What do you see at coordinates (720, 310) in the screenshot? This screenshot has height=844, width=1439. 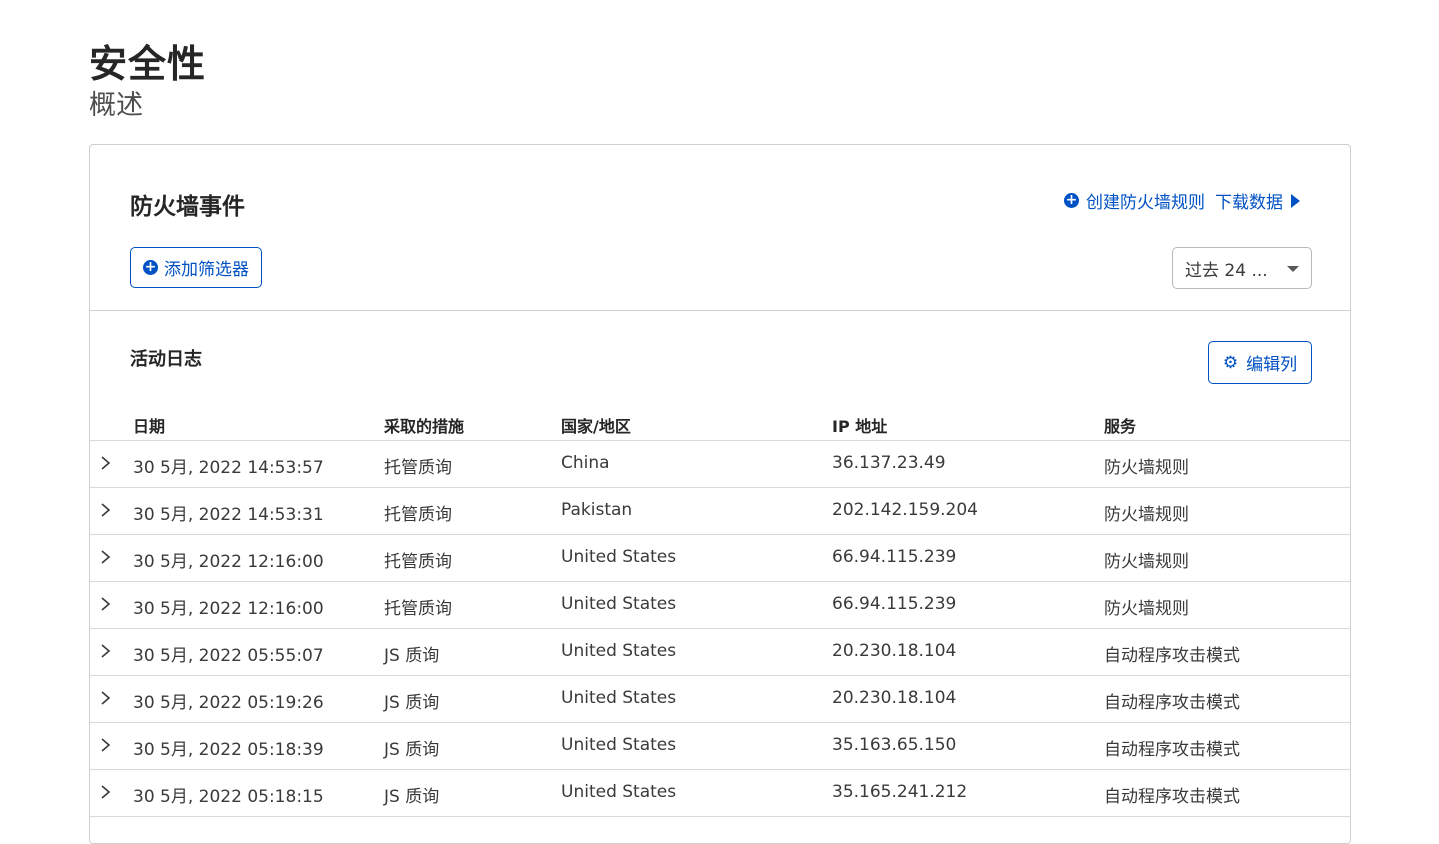 I see `section-divider` at bounding box center [720, 310].